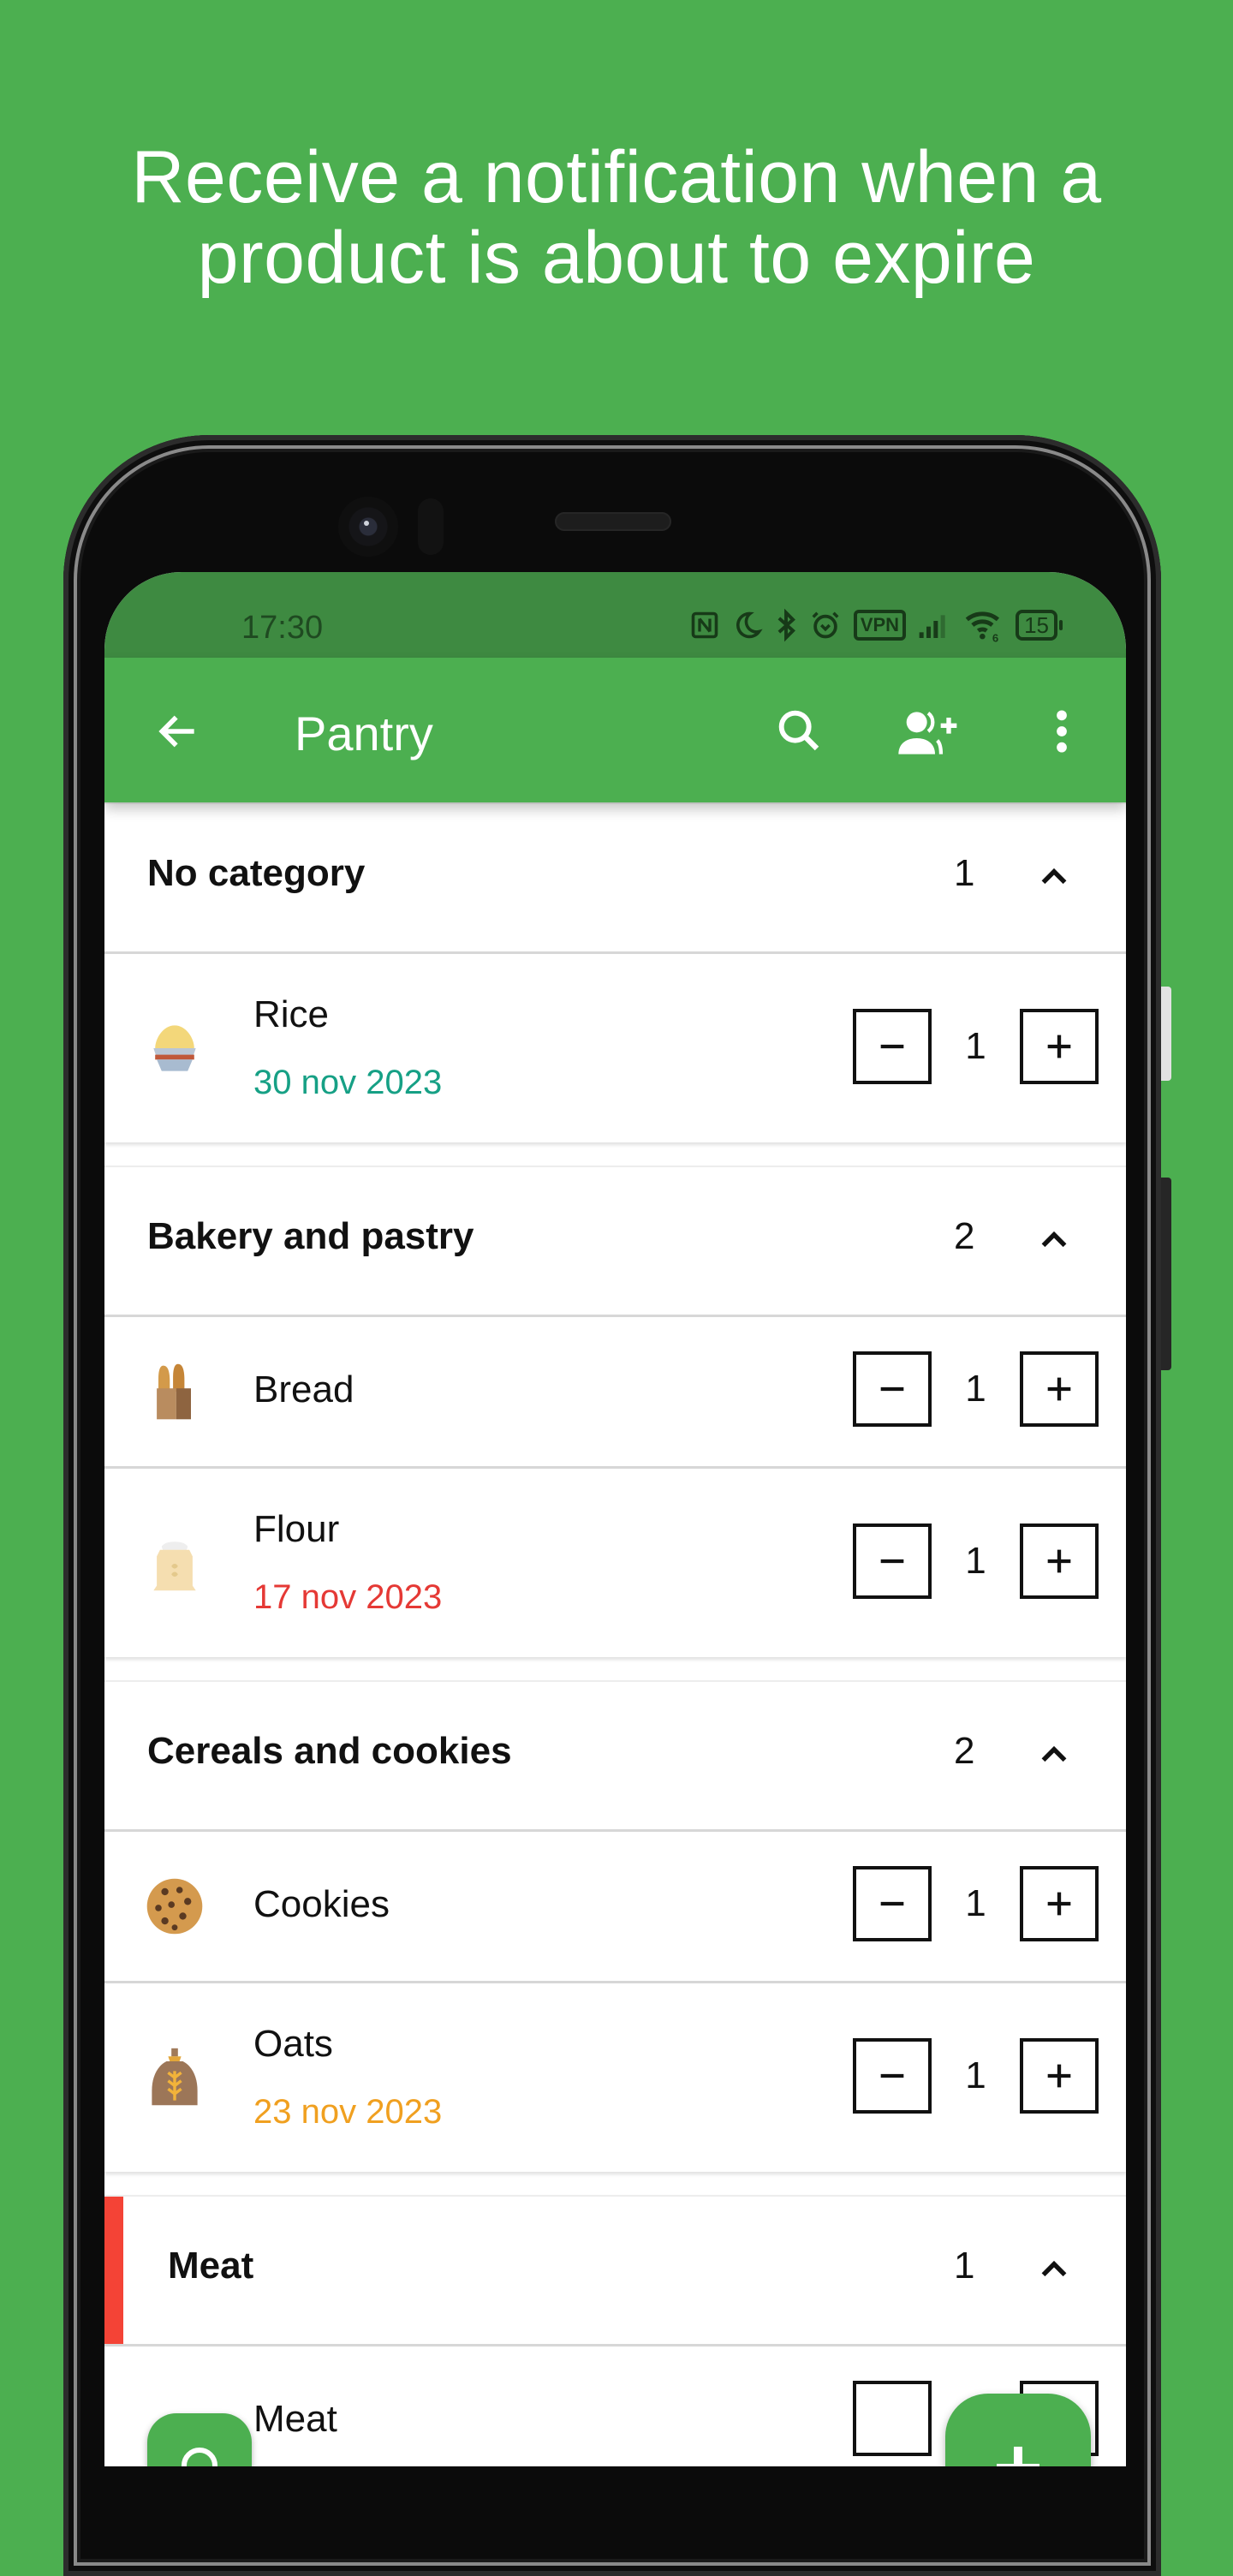 This screenshot has width=1233, height=2576. Describe the element at coordinates (348, 1082) in the screenshot. I see `expiry-date: 30 nov 2023` at that location.